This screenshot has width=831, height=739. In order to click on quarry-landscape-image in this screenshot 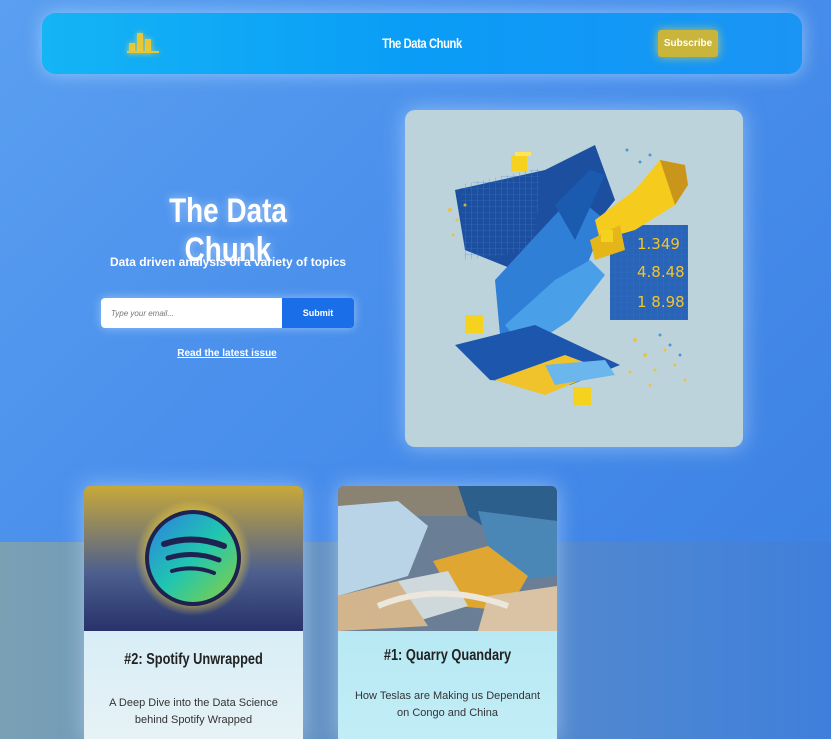, I will do `click(447, 558)`.